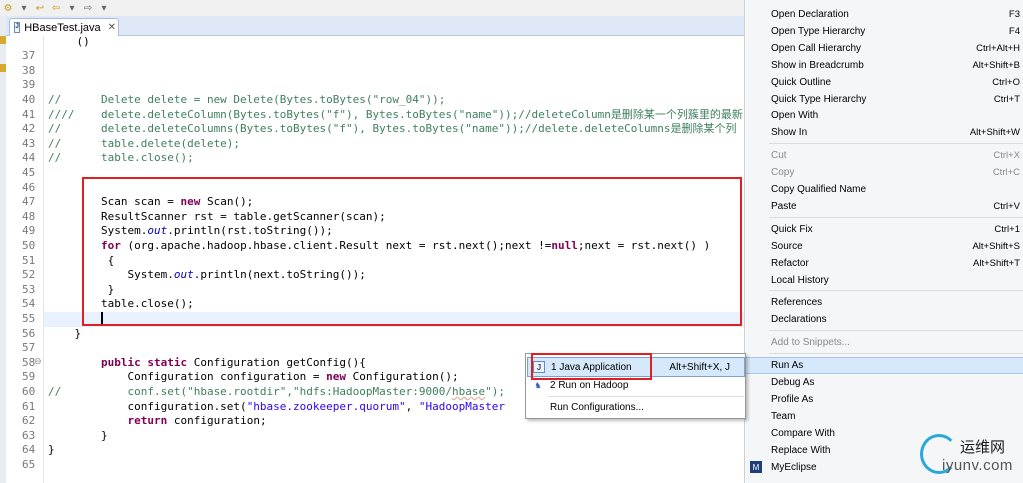  What do you see at coordinates (819, 189) in the screenshot?
I see `menu-item-label: Copy Qualified Name` at bounding box center [819, 189].